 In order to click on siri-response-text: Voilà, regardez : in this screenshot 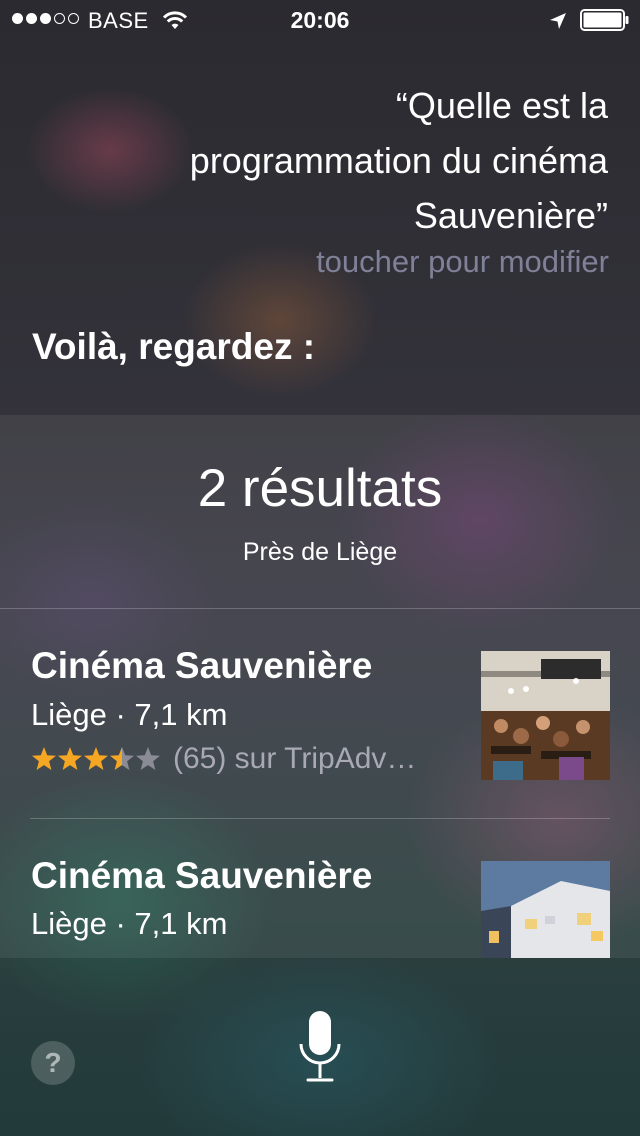, I will do `click(174, 346)`.